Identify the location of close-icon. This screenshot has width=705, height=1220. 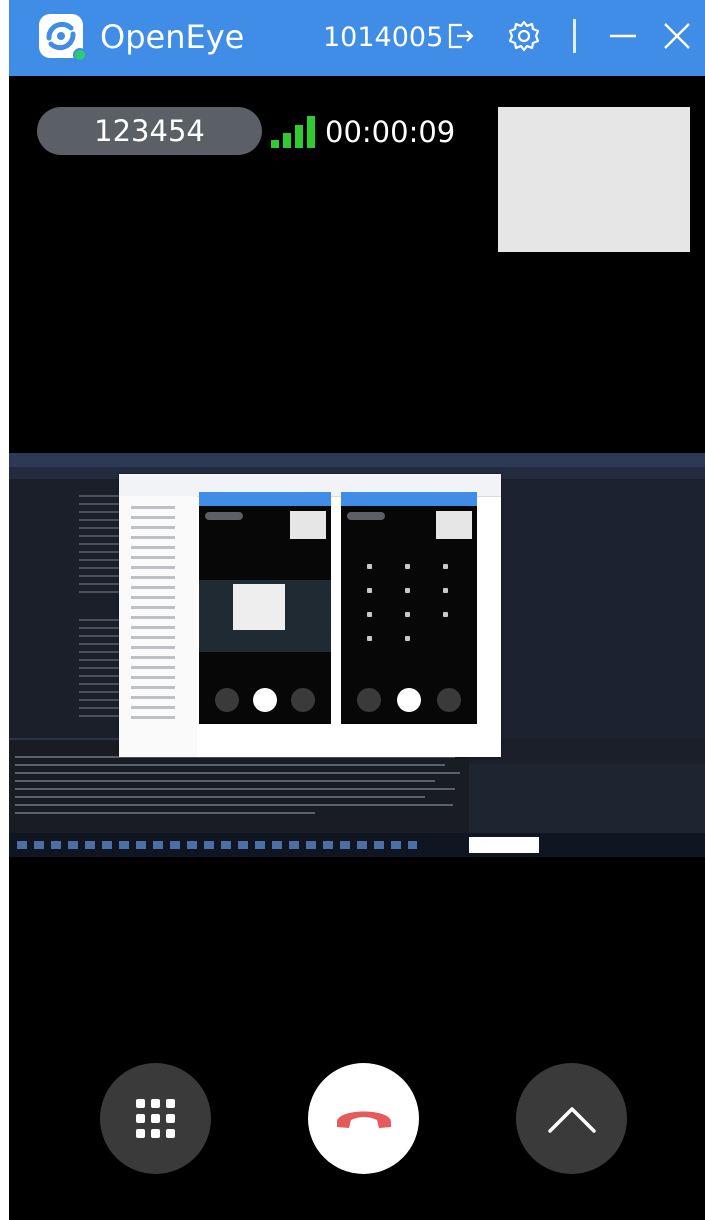
(677, 36).